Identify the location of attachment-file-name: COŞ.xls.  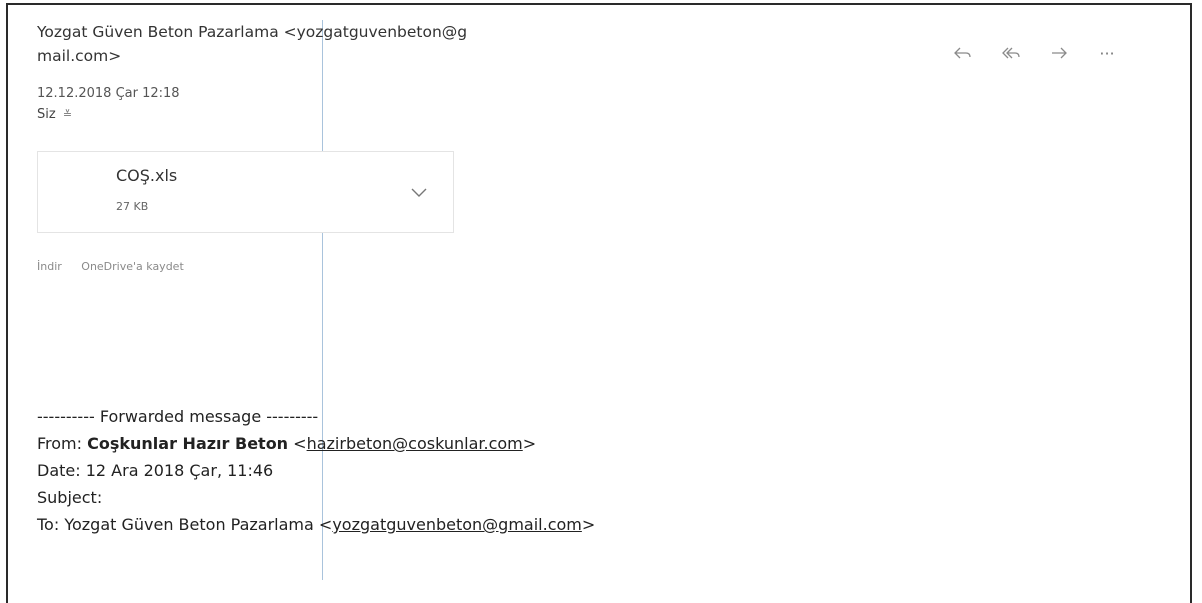
(147, 175).